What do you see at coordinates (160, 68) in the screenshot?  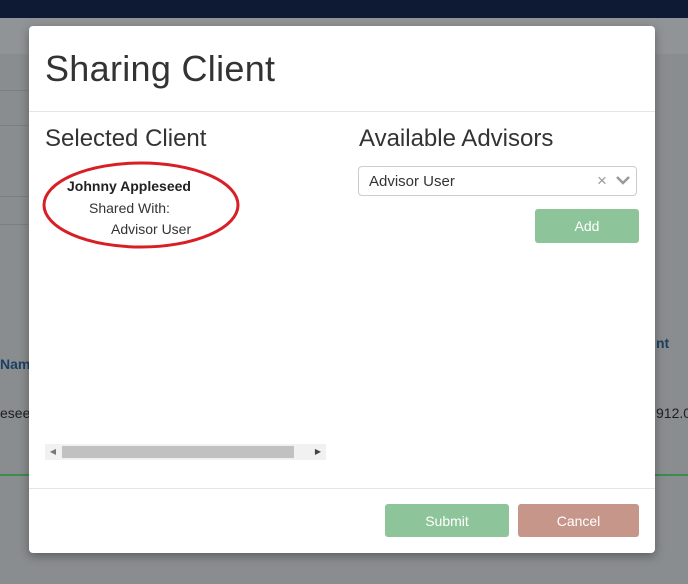 I see `modal-title: Sharing Client` at bounding box center [160, 68].